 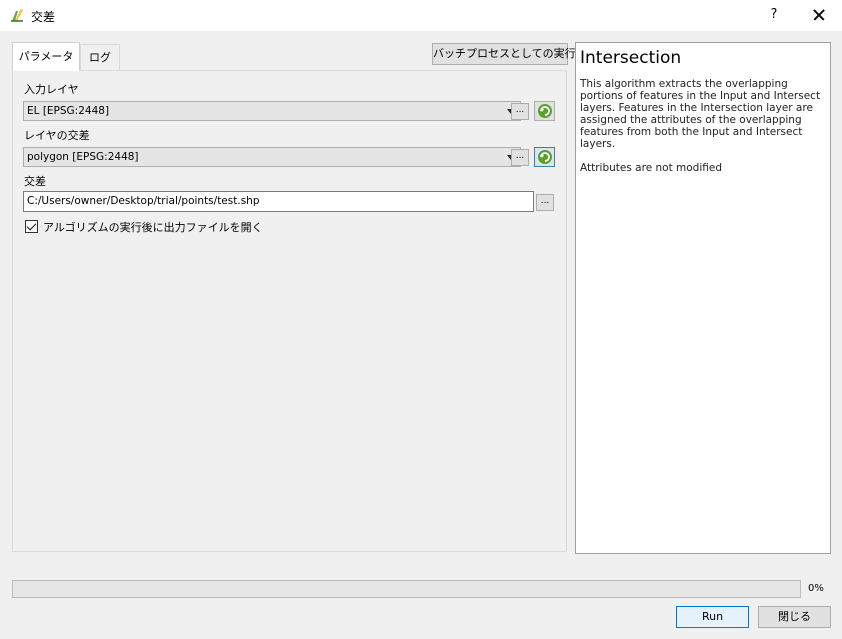 I want to click on window-title: 交差, so click(x=43, y=17).